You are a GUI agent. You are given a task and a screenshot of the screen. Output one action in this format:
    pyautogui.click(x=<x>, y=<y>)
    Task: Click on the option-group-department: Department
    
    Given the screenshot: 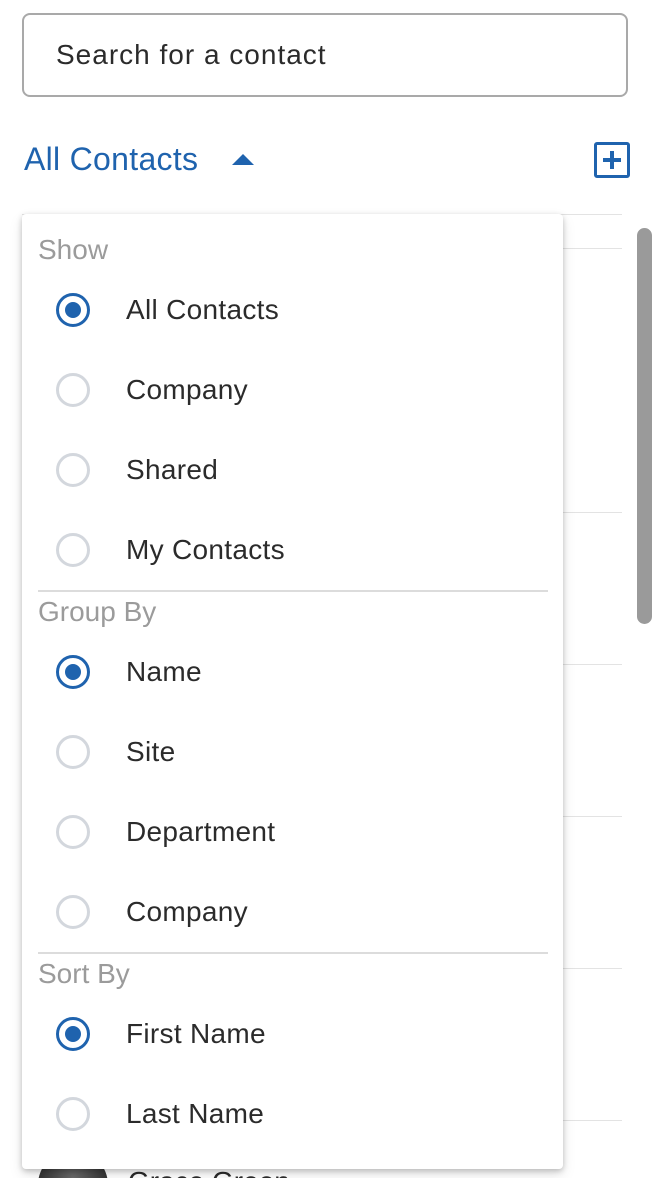 What is the action you would take?
    pyautogui.click(x=165, y=832)
    